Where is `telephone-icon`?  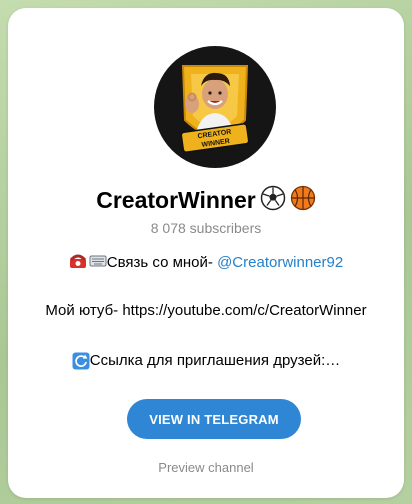
telephone-icon is located at coordinates (78, 263).